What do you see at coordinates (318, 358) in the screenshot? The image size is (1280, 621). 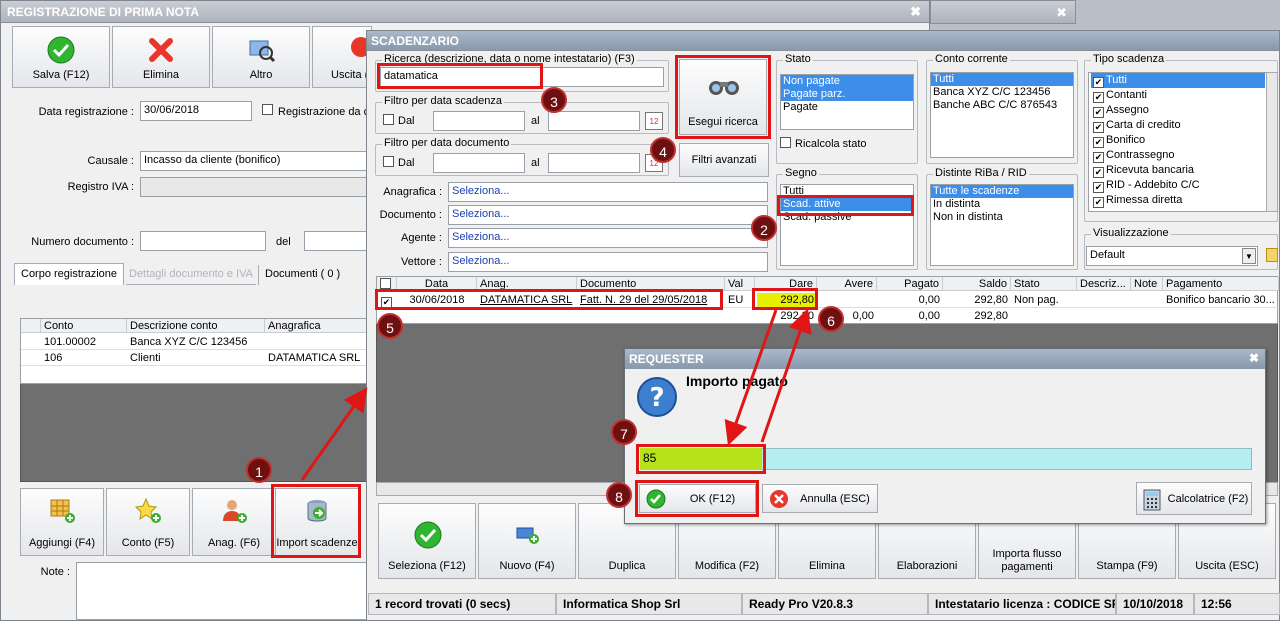 I see `table-row-anagrafica: DATAMATICA SRL` at bounding box center [318, 358].